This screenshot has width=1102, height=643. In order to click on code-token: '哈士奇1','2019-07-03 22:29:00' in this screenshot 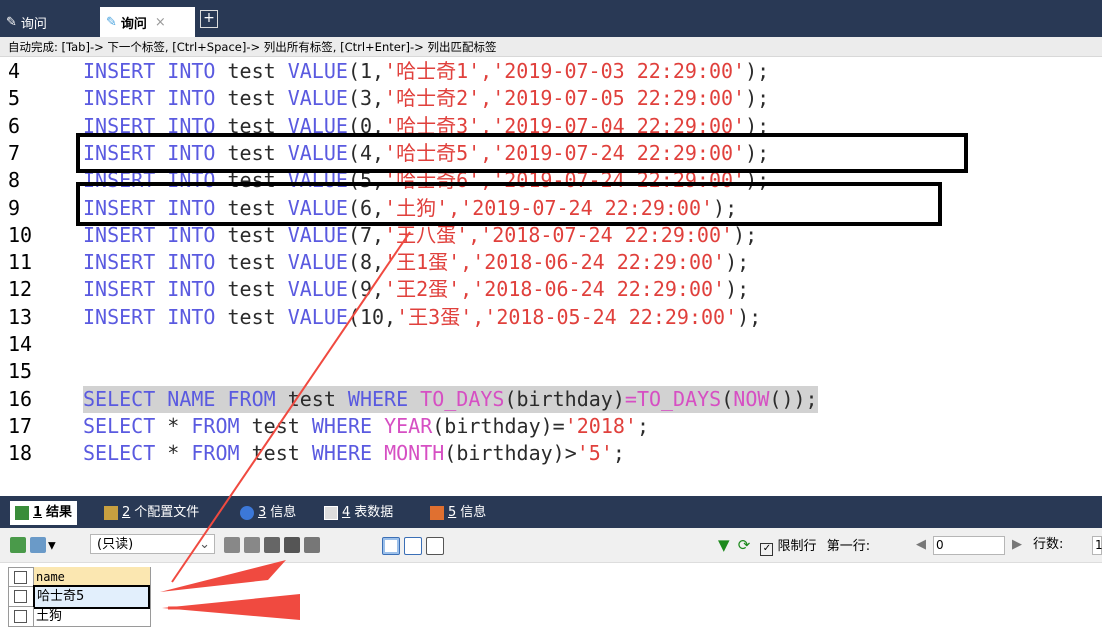, I will do `click(565, 71)`.